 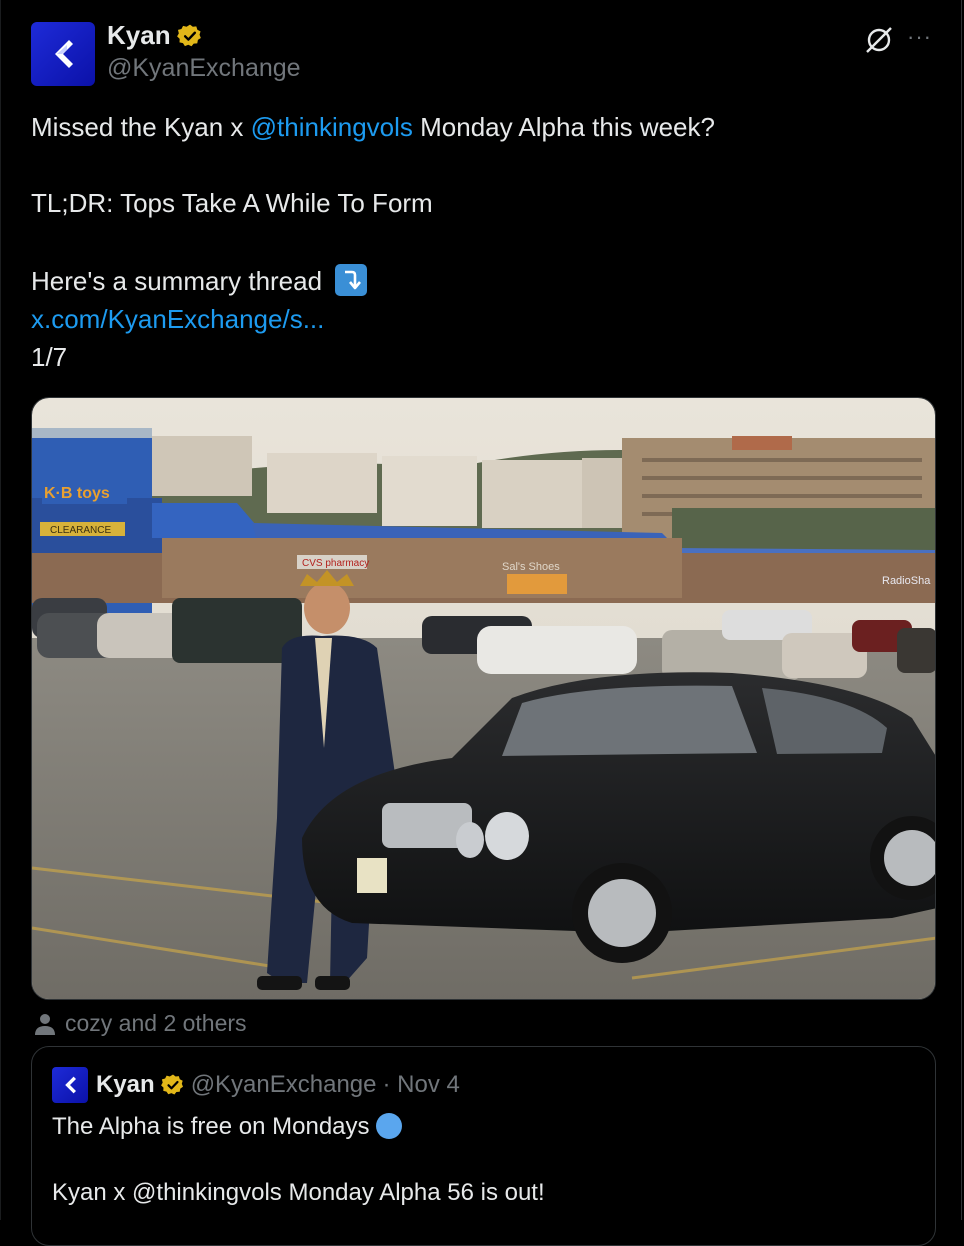 I want to click on sign-kbtoys: K·B toys, so click(x=77, y=493).